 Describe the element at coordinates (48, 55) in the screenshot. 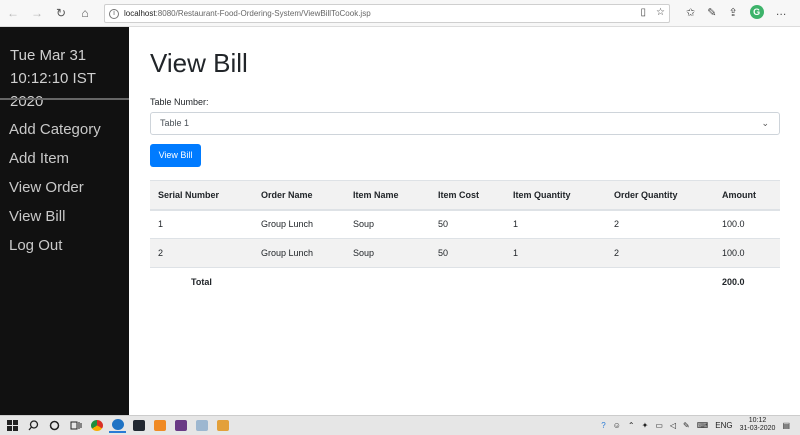

I see `clock-date: Tue Mar 31` at that location.